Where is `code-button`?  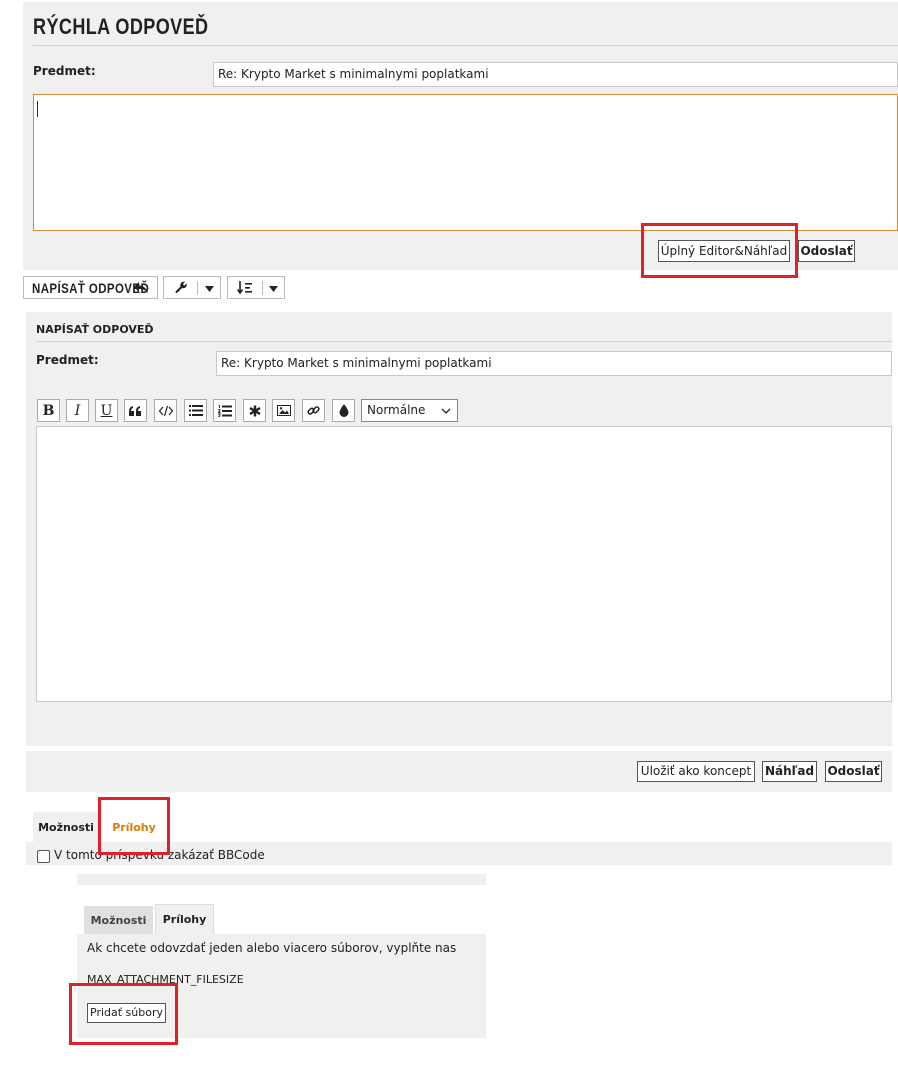
code-button is located at coordinates (165, 410).